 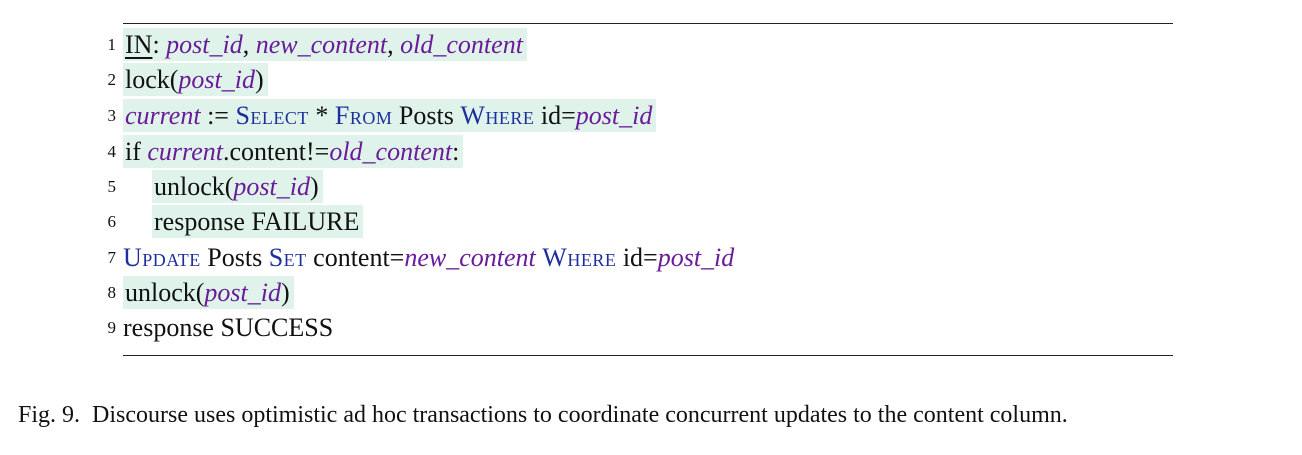 I want to click on sql-keyword: From, so click(x=363, y=115).